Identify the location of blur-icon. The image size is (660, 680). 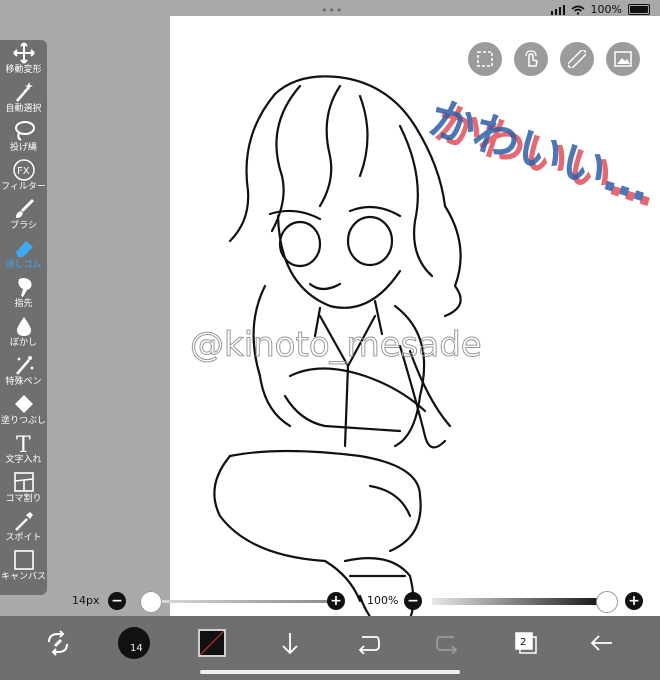
(23, 326).